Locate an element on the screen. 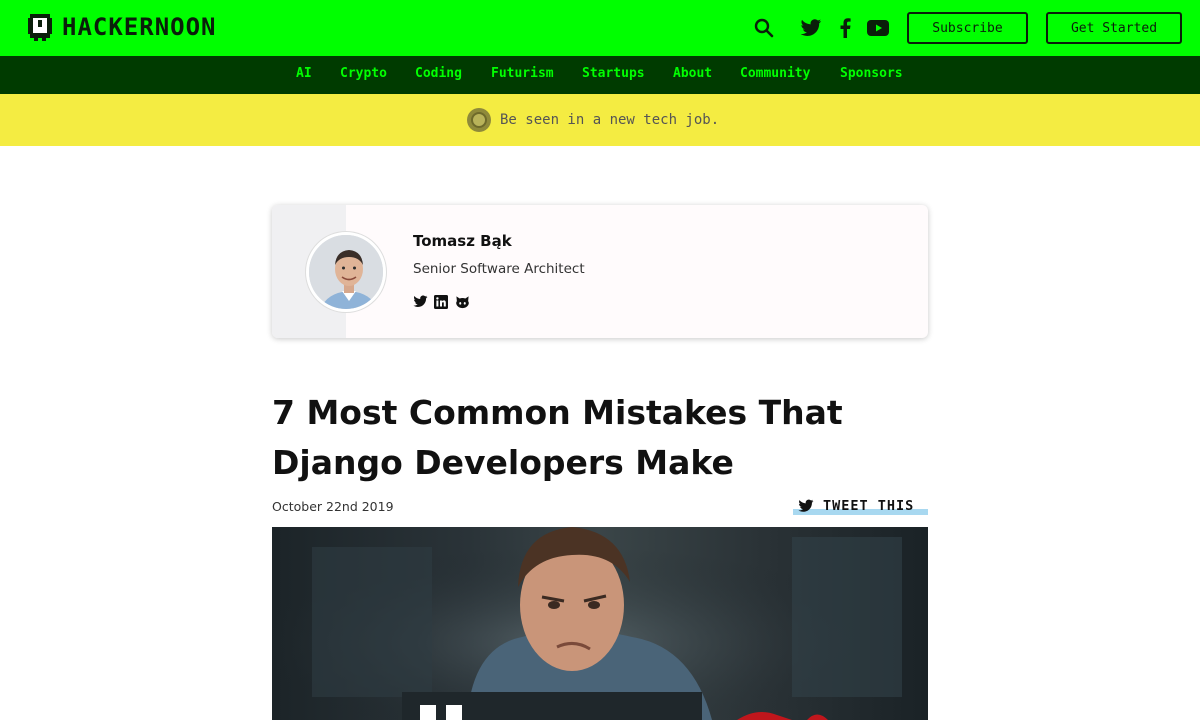  nav-item-about: About is located at coordinates (692, 73).